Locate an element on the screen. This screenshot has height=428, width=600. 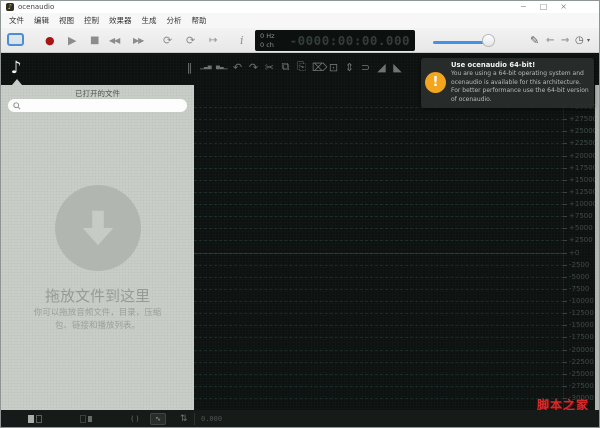
fade-out-icon: ◣ is located at coordinates (397, 67).